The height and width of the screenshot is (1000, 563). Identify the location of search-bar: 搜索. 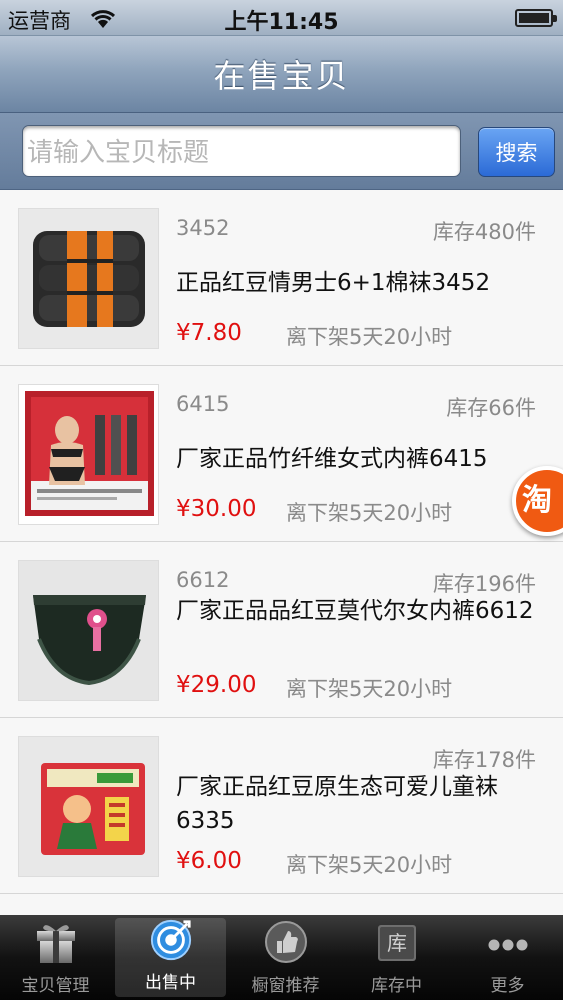
(281, 151).